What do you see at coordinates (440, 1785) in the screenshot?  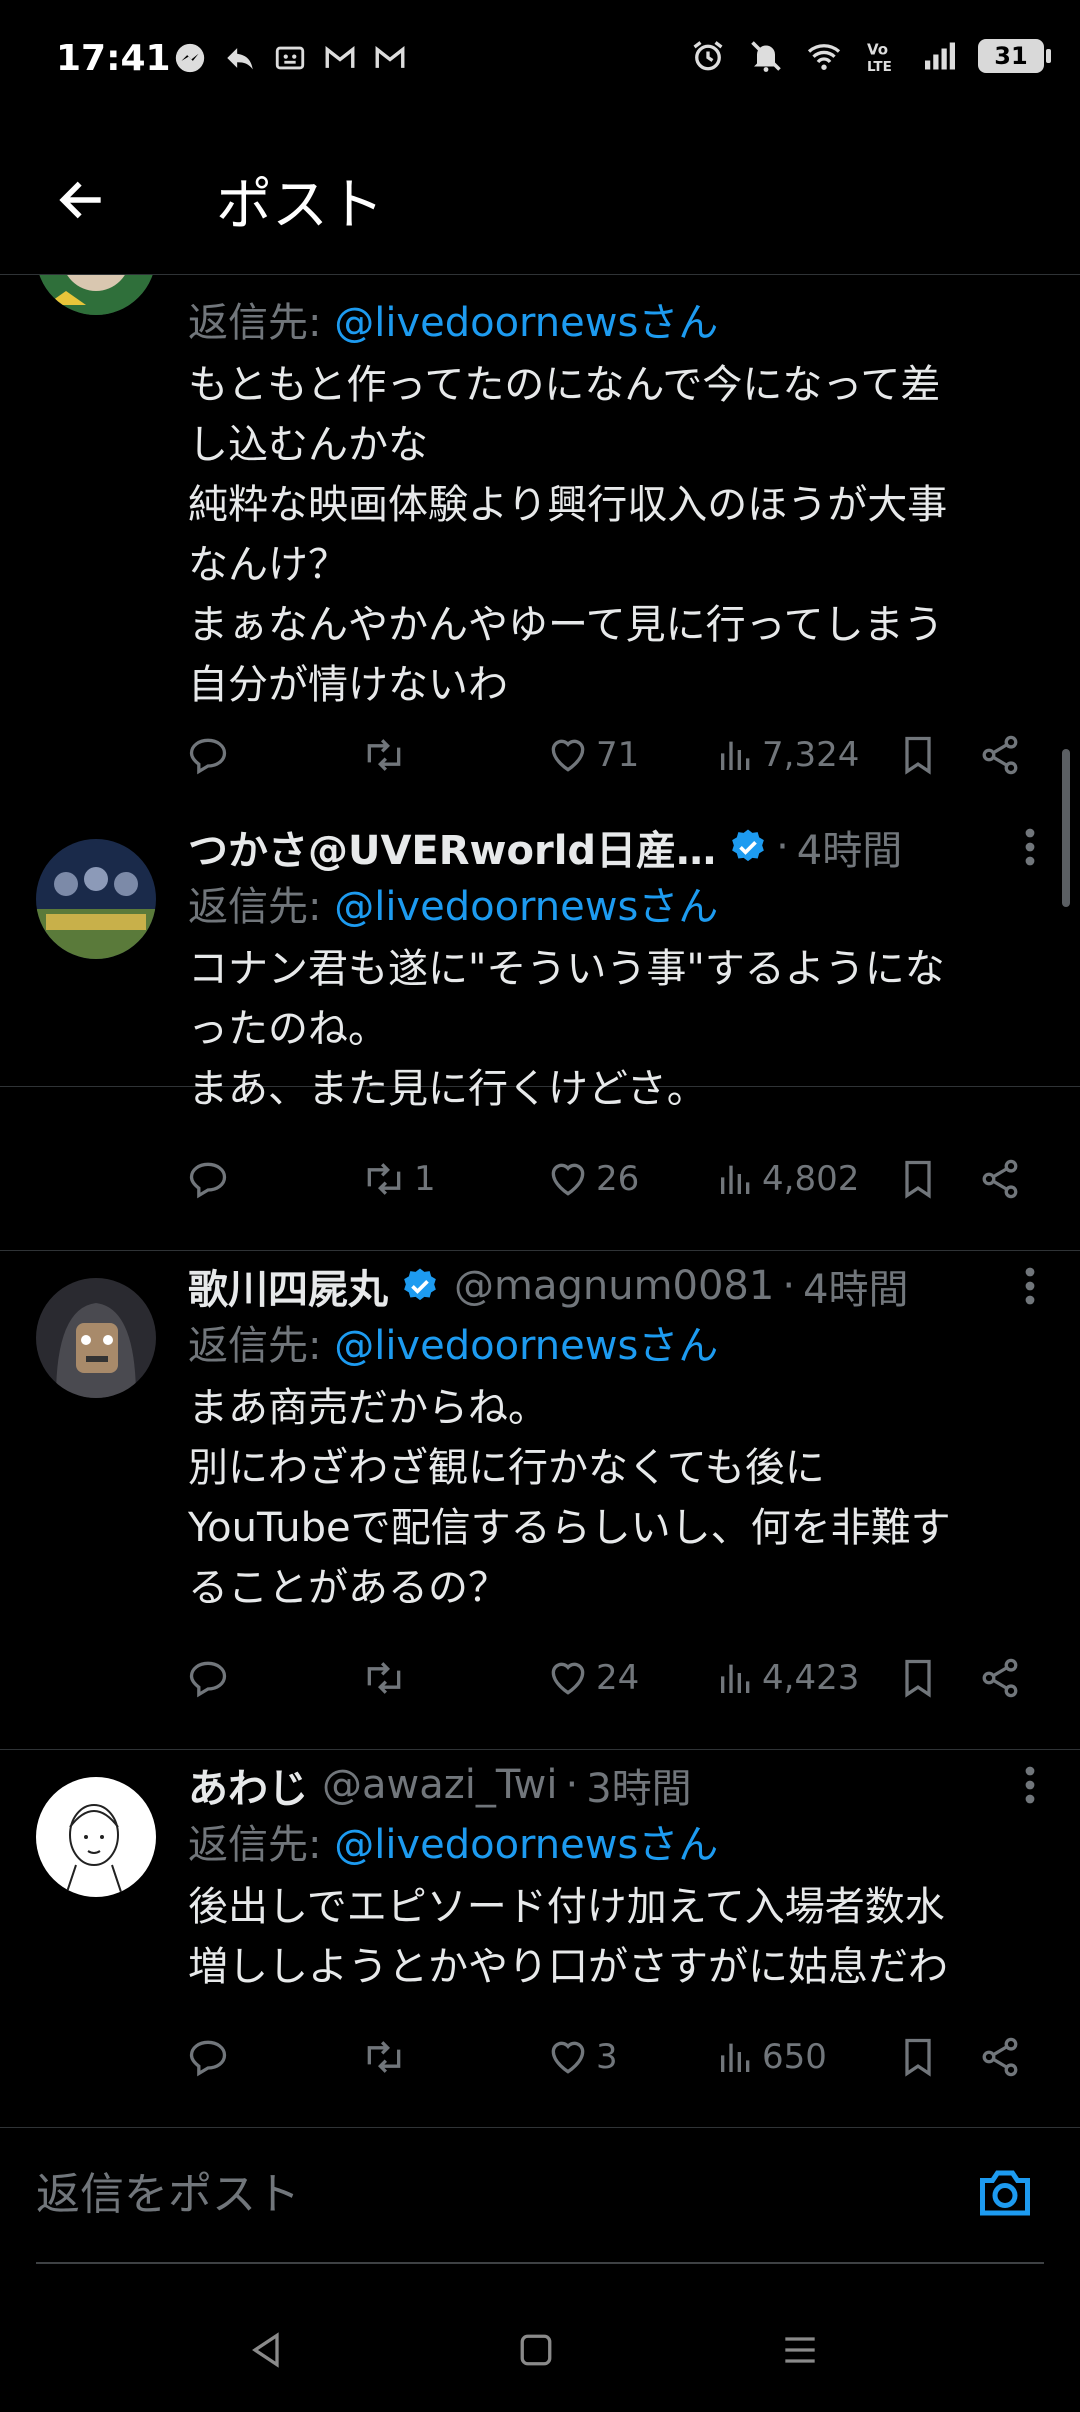 I see `user-handle: @awazi_Twi` at bounding box center [440, 1785].